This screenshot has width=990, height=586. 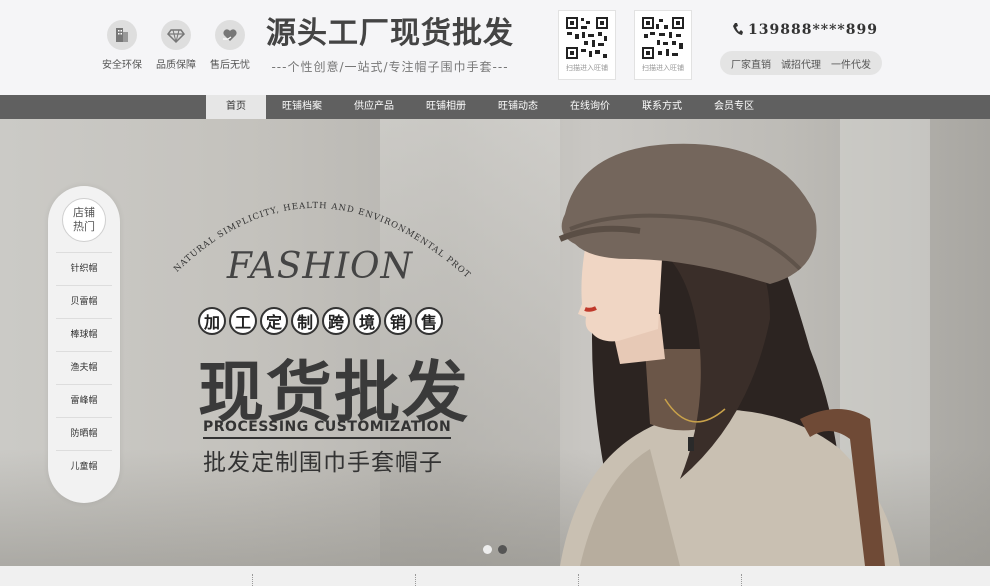 What do you see at coordinates (84, 226) in the screenshot?
I see `sidebar-heading-line: 热门` at bounding box center [84, 226].